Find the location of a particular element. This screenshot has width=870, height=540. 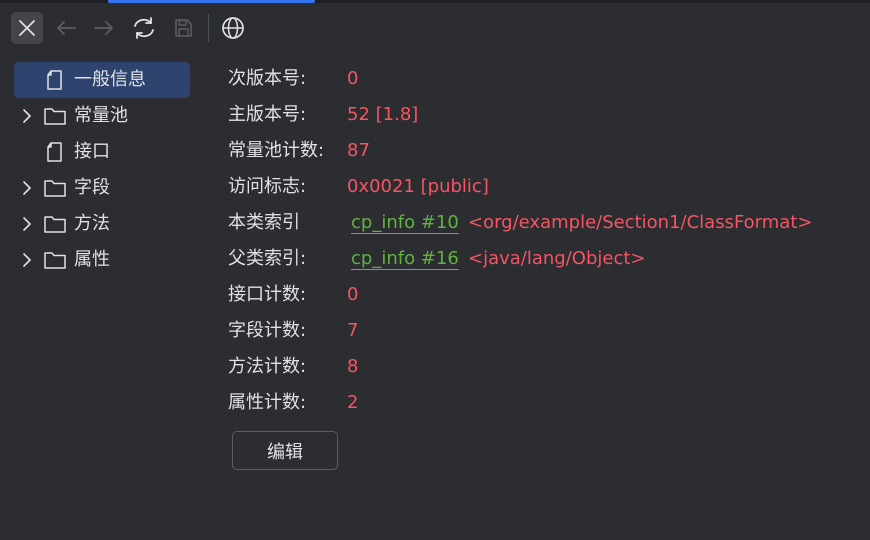

field-value: 0x0021 [public] is located at coordinates (418, 186).